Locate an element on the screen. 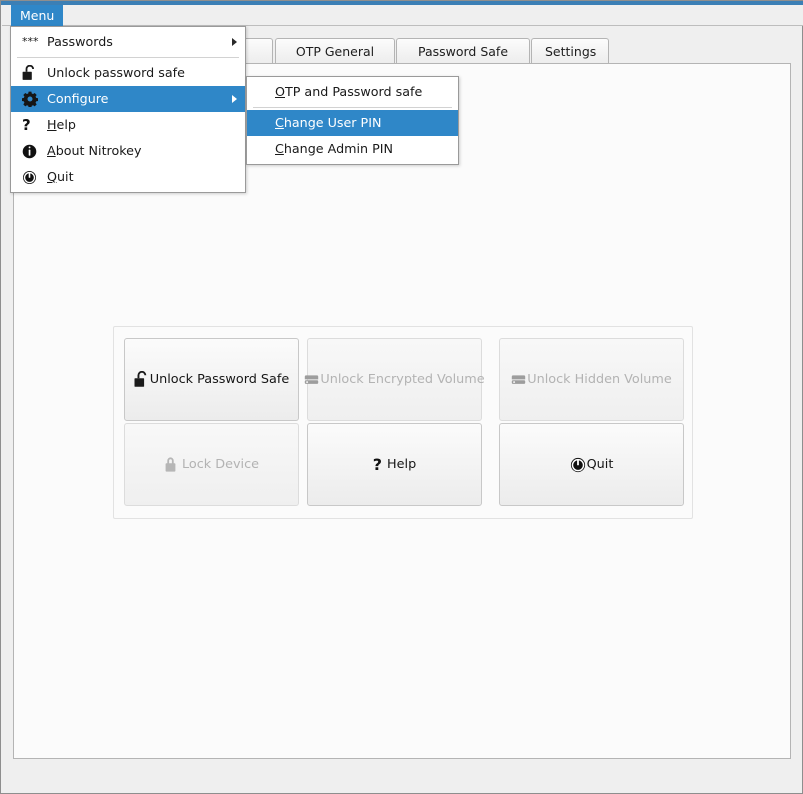 Image resolution: width=803 pixels, height=794 pixels. help-button: ? Help is located at coordinates (394, 464).